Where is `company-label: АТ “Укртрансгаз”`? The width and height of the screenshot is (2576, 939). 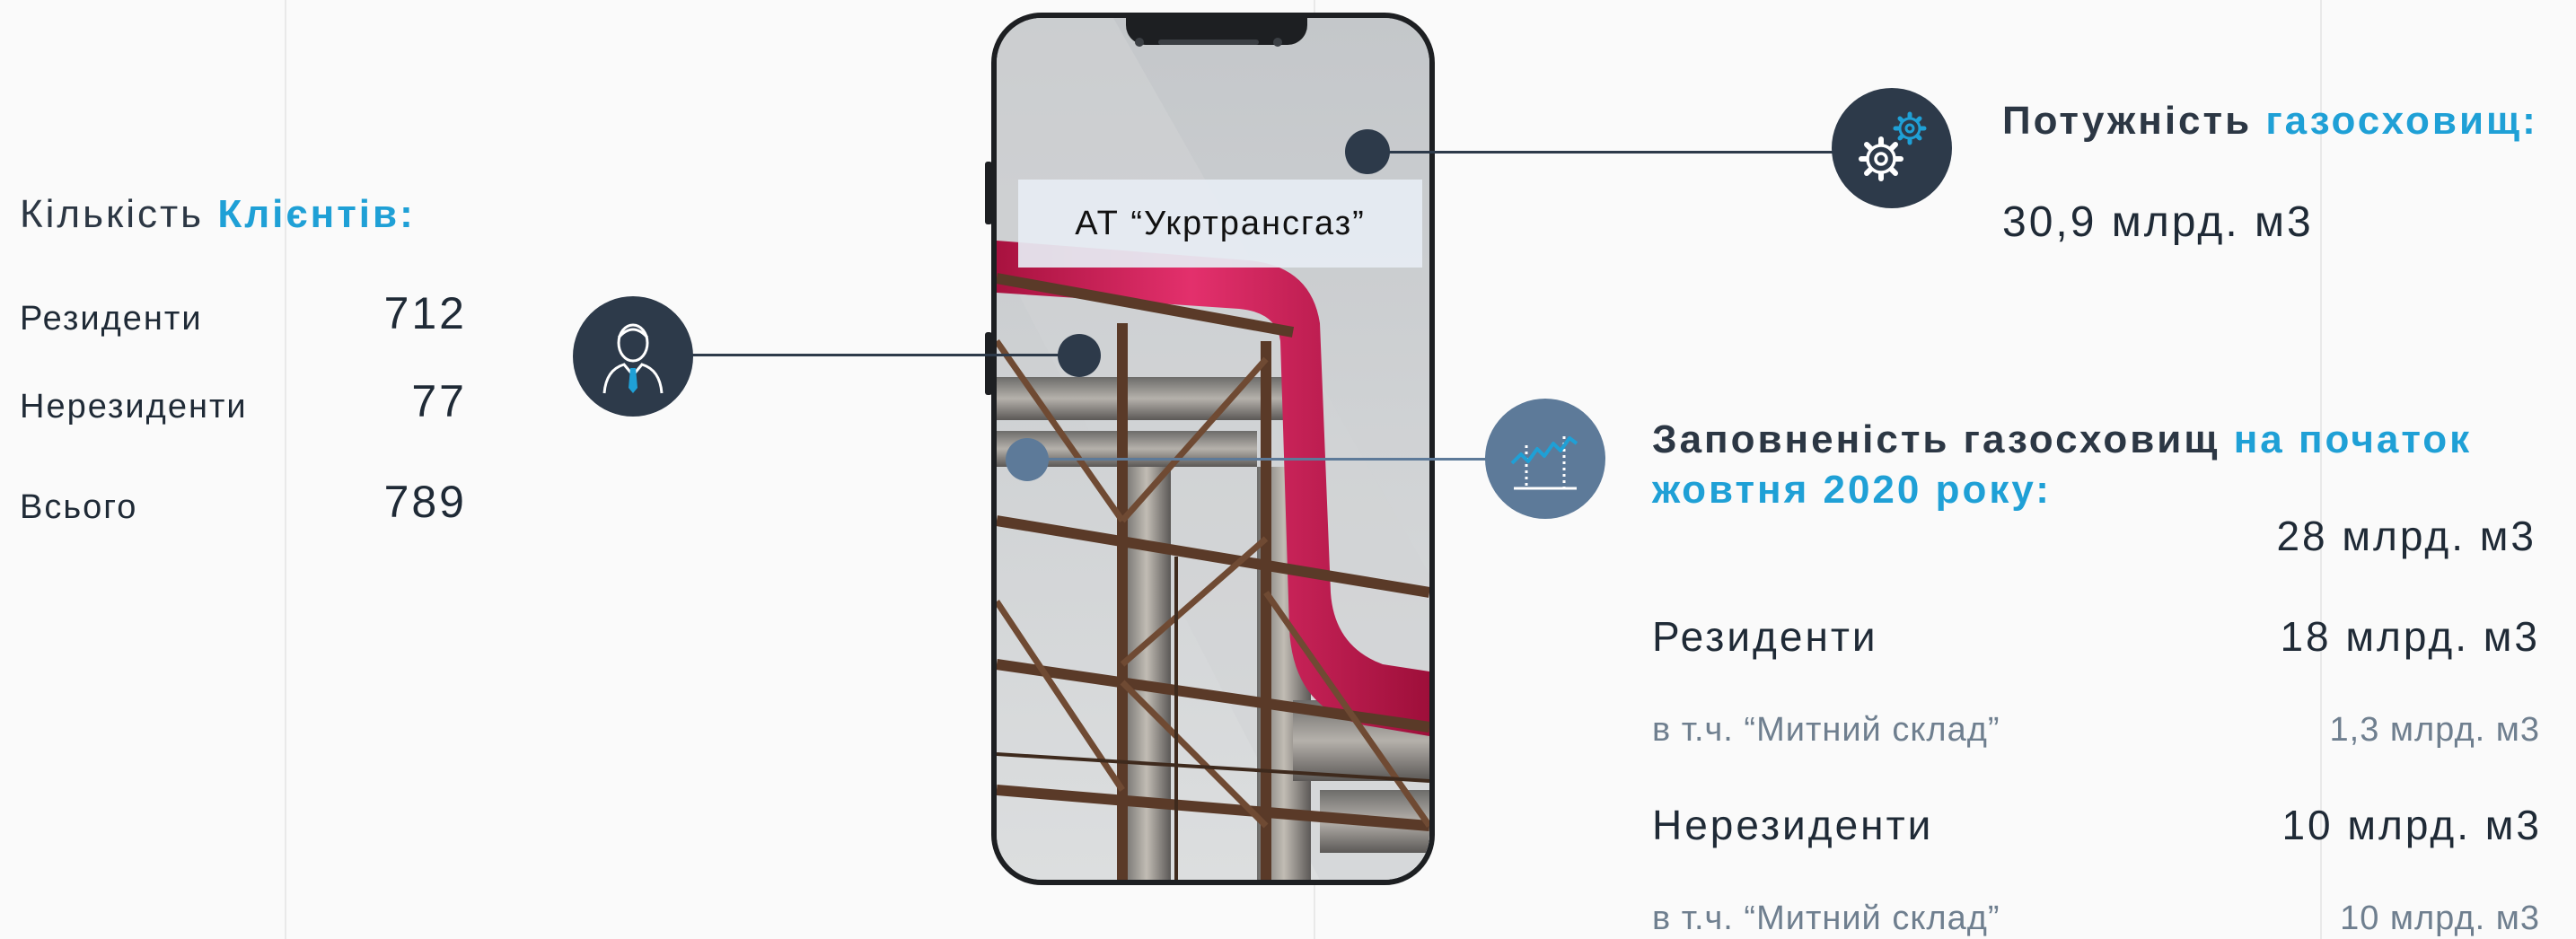
company-label: АТ “Укртрансгаз” is located at coordinates (1220, 224).